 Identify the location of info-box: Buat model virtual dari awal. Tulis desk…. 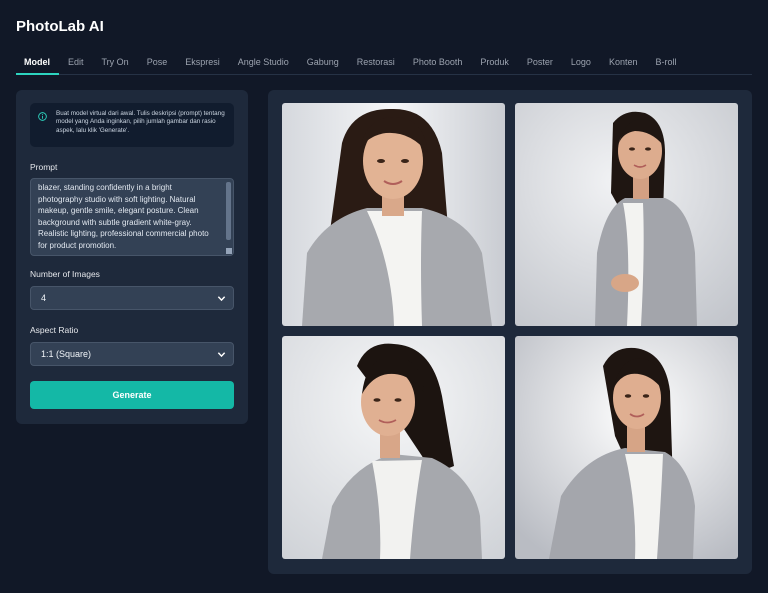
(132, 125).